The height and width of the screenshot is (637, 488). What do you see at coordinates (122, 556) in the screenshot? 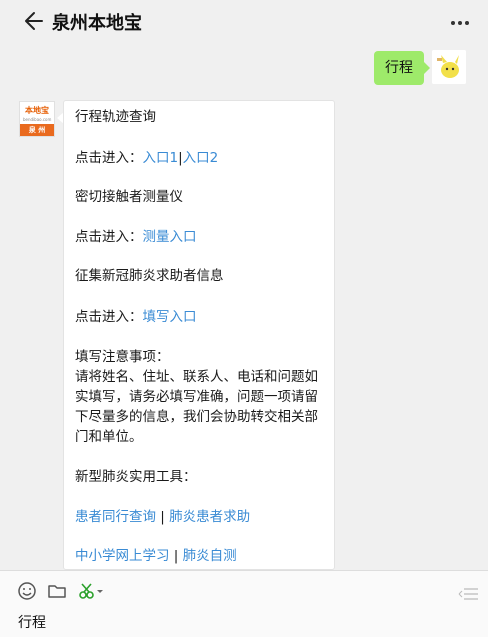
I see `online-study-link: 中小学网上学习` at bounding box center [122, 556].